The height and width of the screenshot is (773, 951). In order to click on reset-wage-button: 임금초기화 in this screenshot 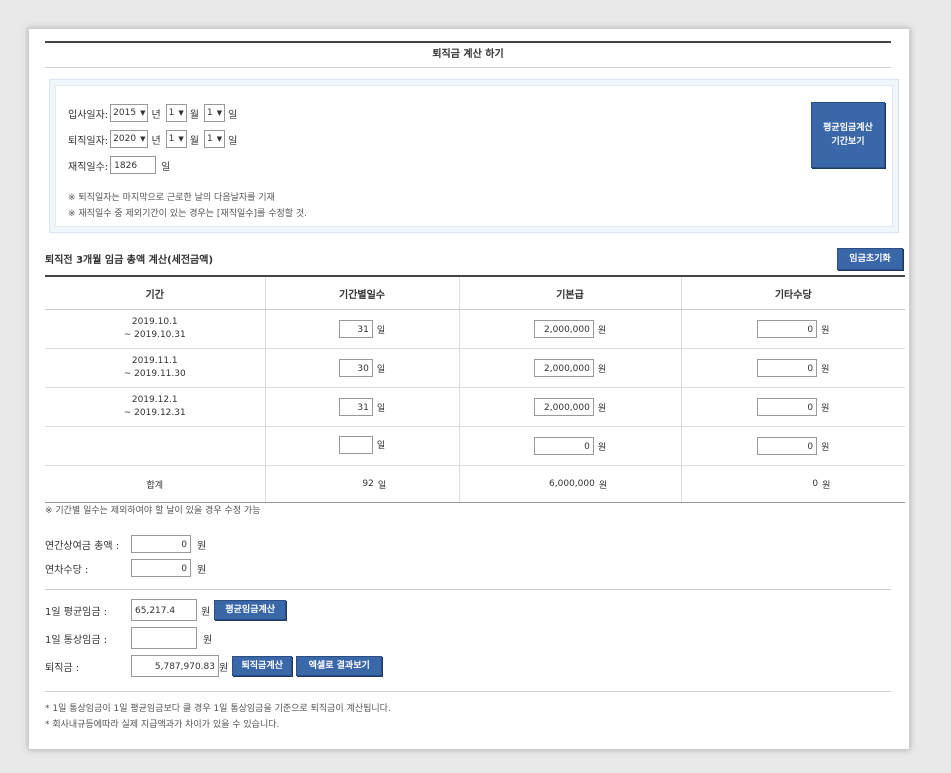, I will do `click(870, 259)`.